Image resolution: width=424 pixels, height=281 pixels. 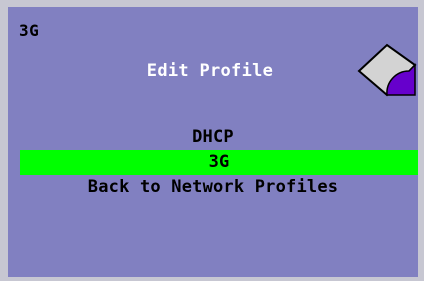 I want to click on profile-settings-icon, so click(x=387, y=70).